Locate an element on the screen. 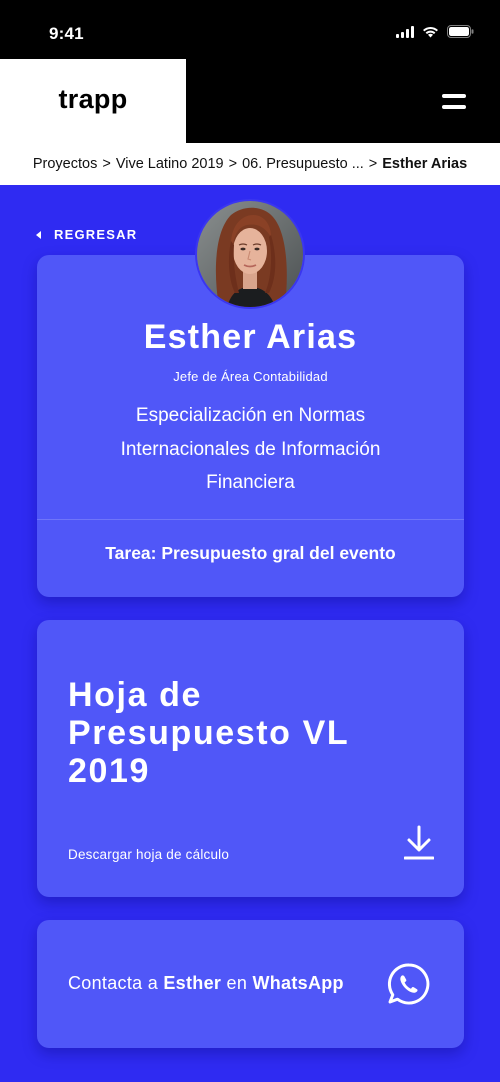  download-icon is located at coordinates (419, 843).